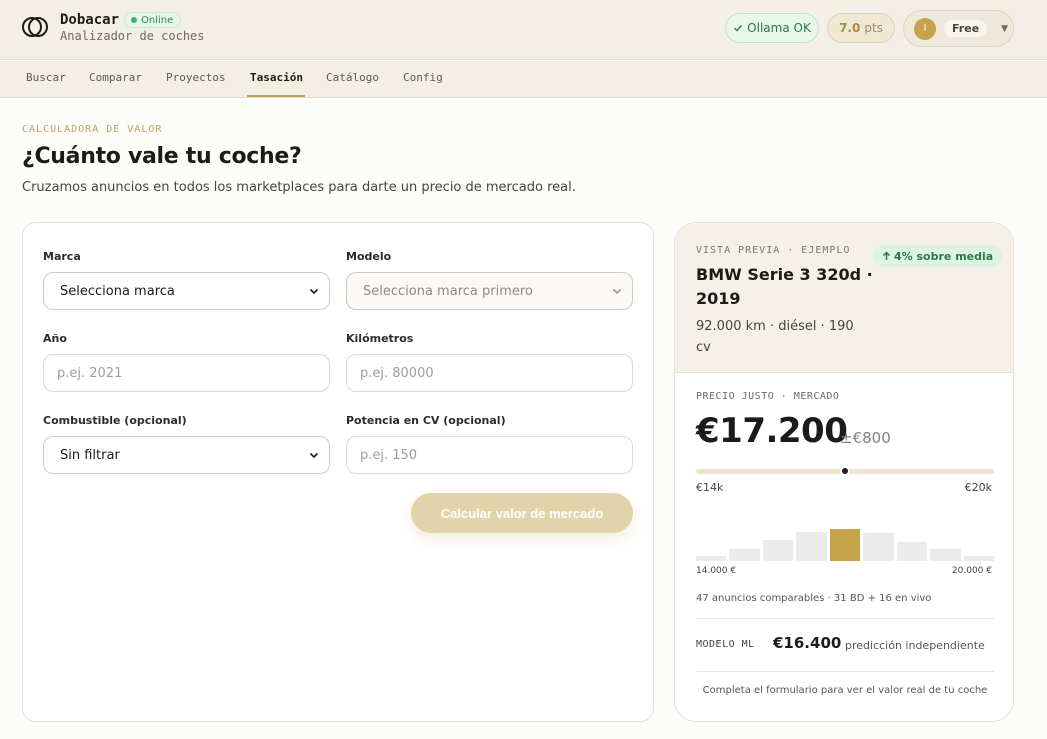 This screenshot has height=739, width=1047. I want to click on price-histogram, so click(845, 538).